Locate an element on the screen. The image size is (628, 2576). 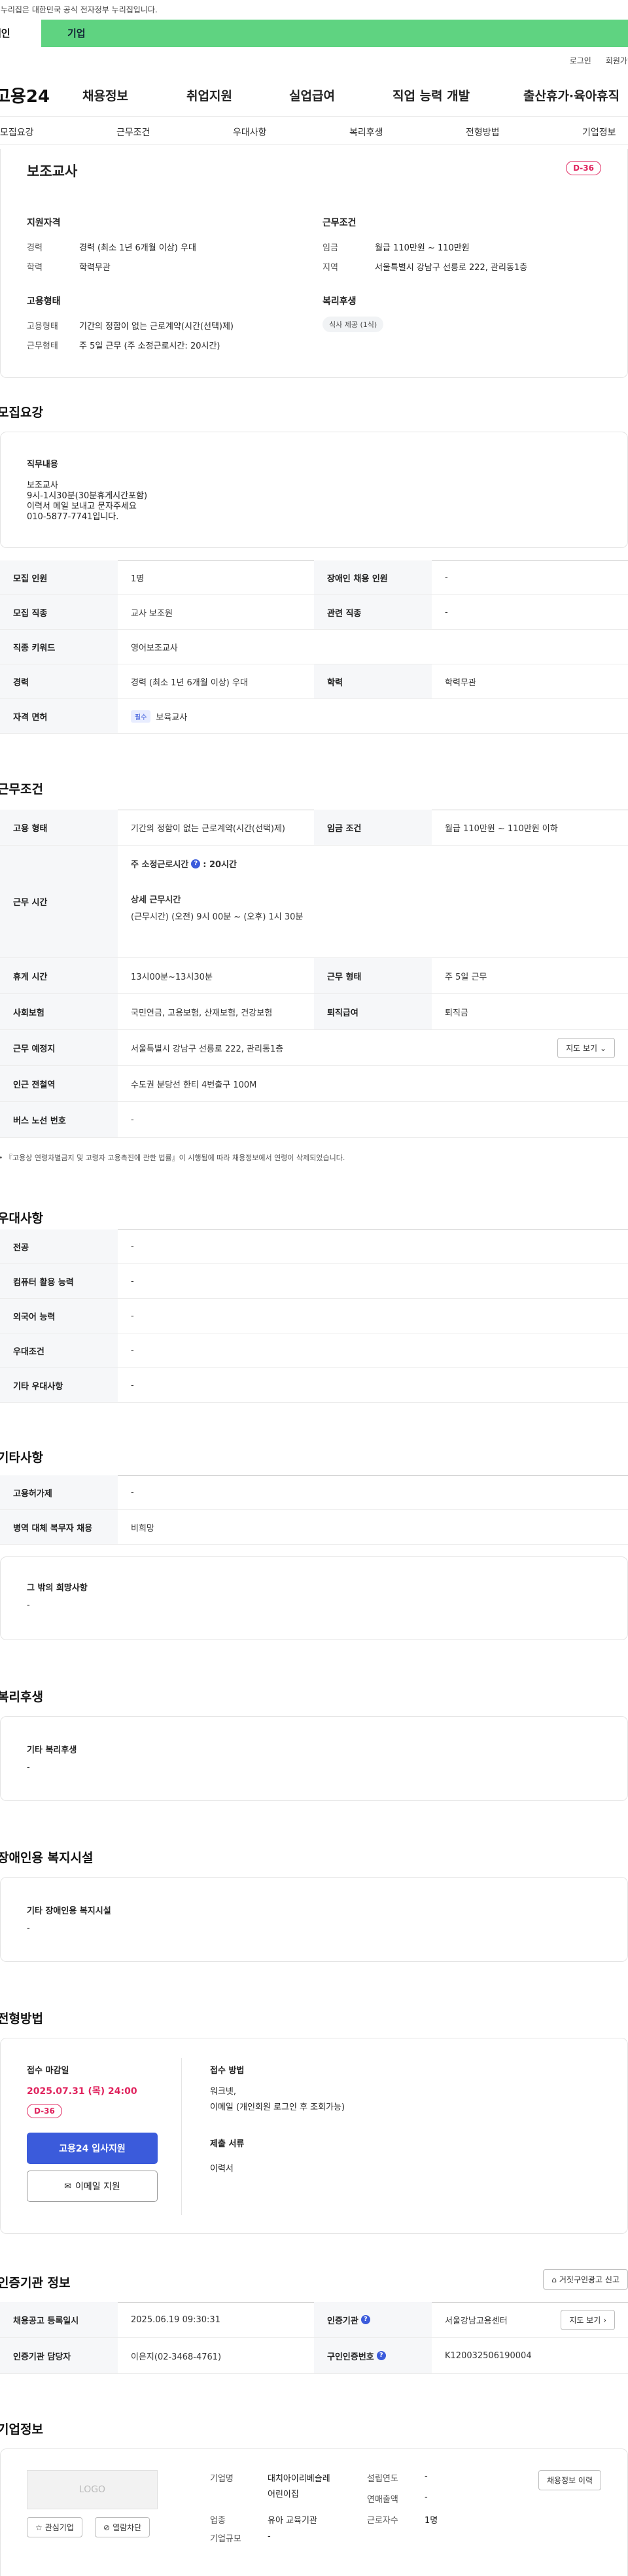
nav-item-parental-leave: 출산휴가·육아휴직 is located at coordinates (571, 95).